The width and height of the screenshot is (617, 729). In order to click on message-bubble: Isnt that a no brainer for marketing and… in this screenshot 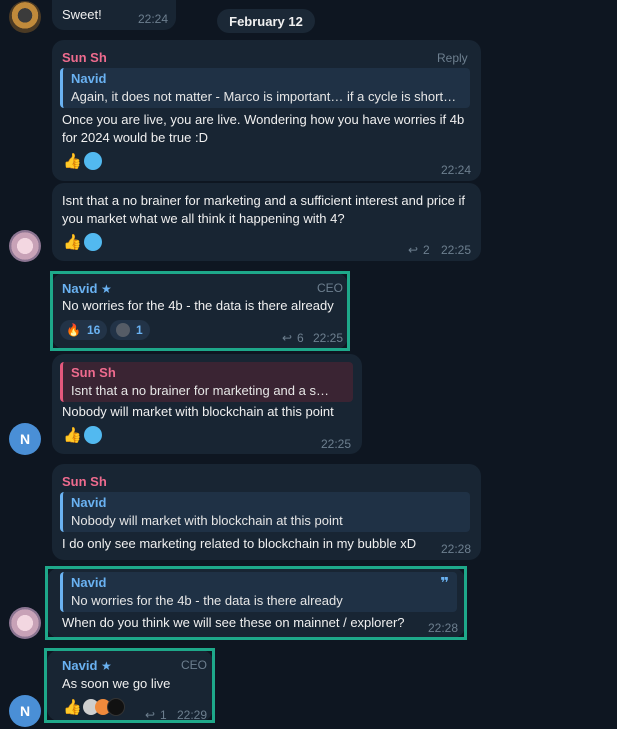, I will do `click(266, 222)`.